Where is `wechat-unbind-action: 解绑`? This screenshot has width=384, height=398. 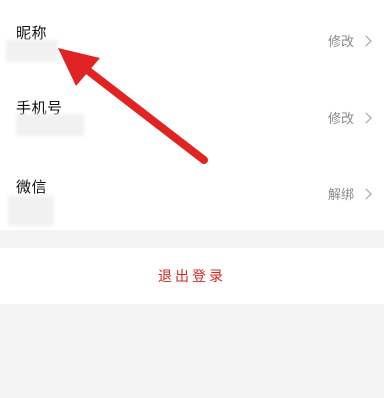 wechat-unbind-action: 解绑 is located at coordinates (349, 193).